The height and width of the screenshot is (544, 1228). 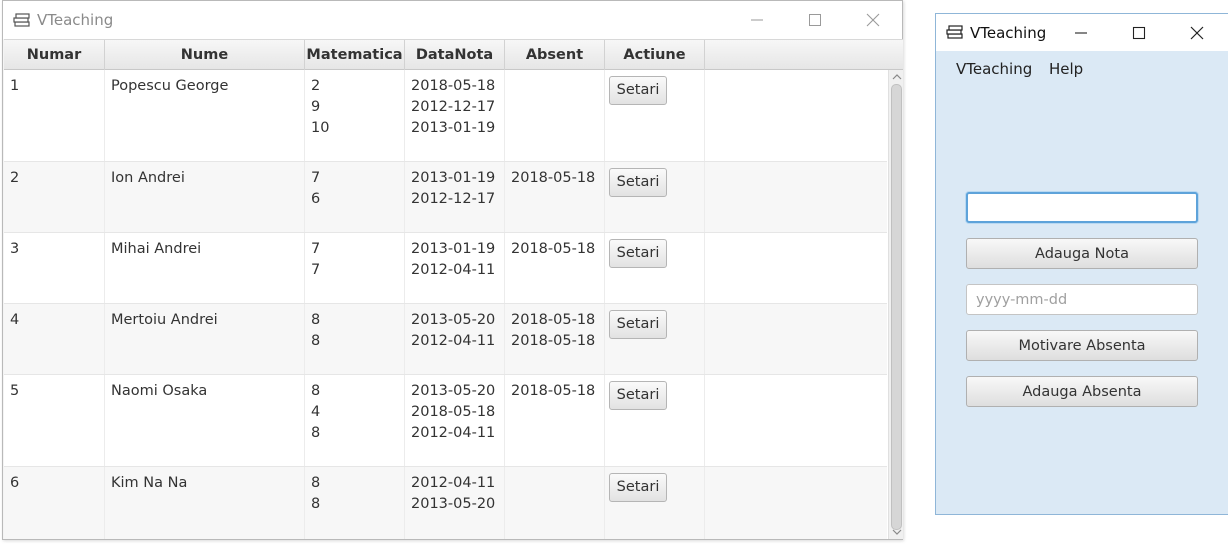 I want to click on date-input, so click(x=1082, y=299).